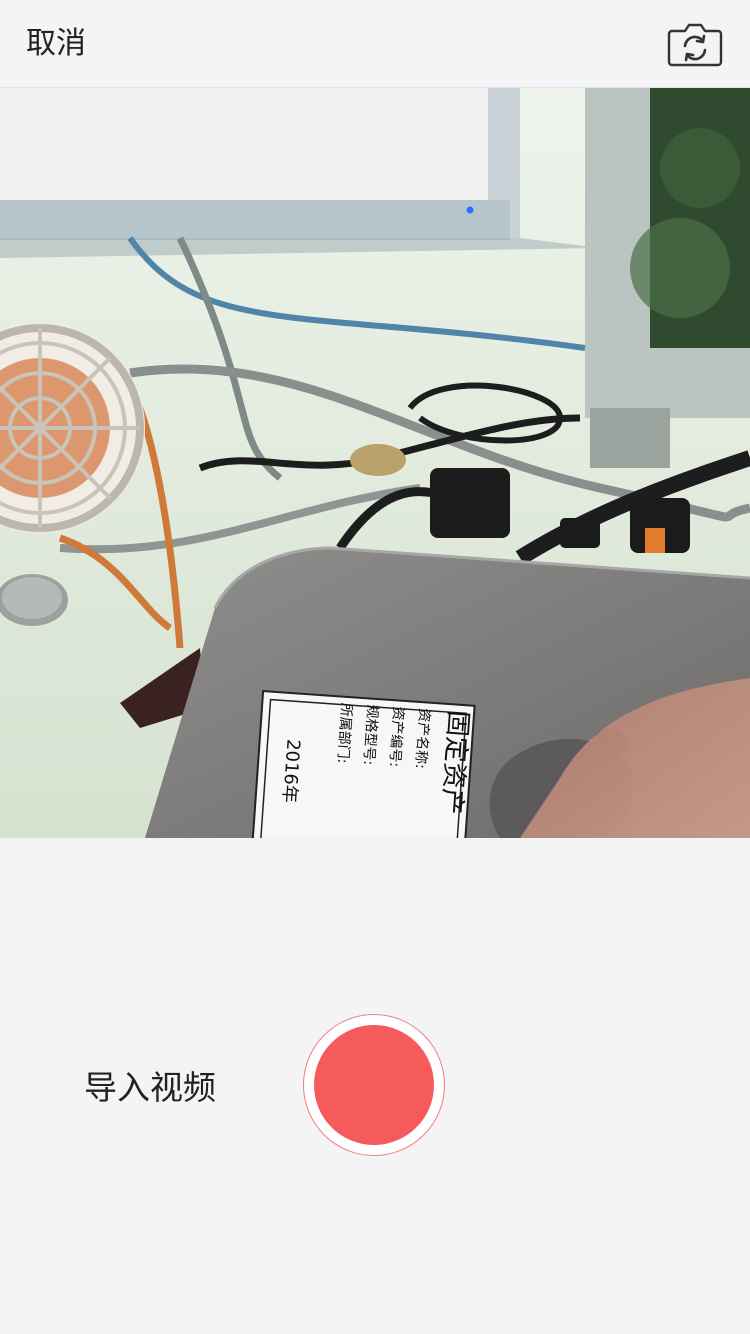 The height and width of the screenshot is (1334, 750). I want to click on sticker-year: 2016年, so click(290, 770).